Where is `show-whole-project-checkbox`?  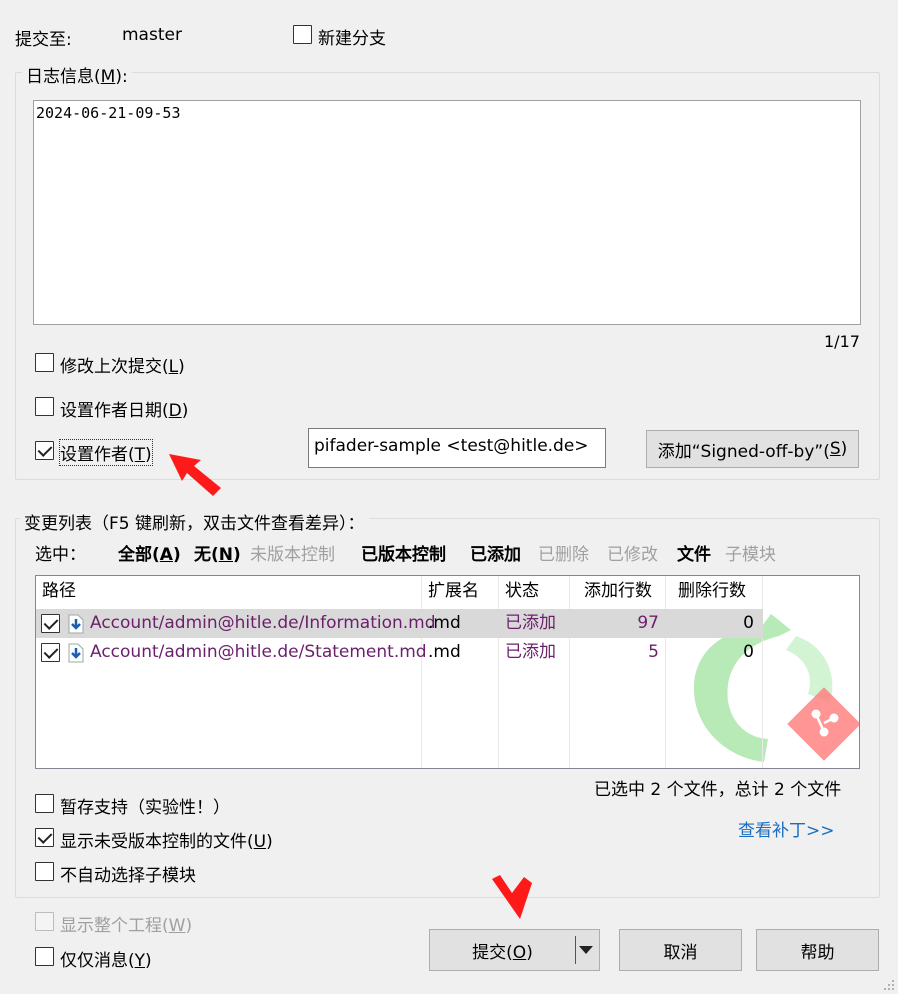 show-whole-project-checkbox is located at coordinates (44, 921).